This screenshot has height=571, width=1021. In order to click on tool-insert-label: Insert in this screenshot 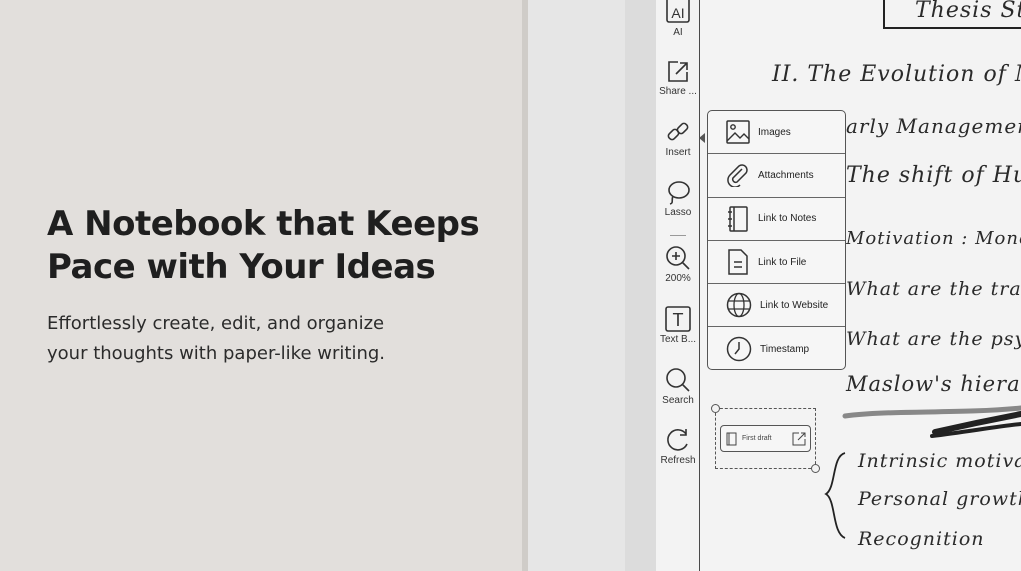, I will do `click(678, 152)`.